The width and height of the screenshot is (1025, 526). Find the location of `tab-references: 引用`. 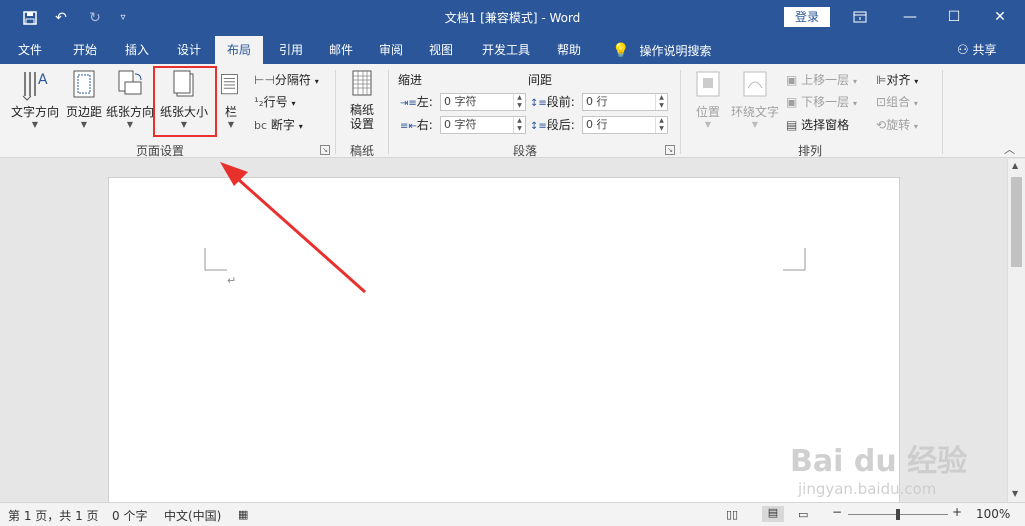

tab-references: 引用 is located at coordinates (291, 50).